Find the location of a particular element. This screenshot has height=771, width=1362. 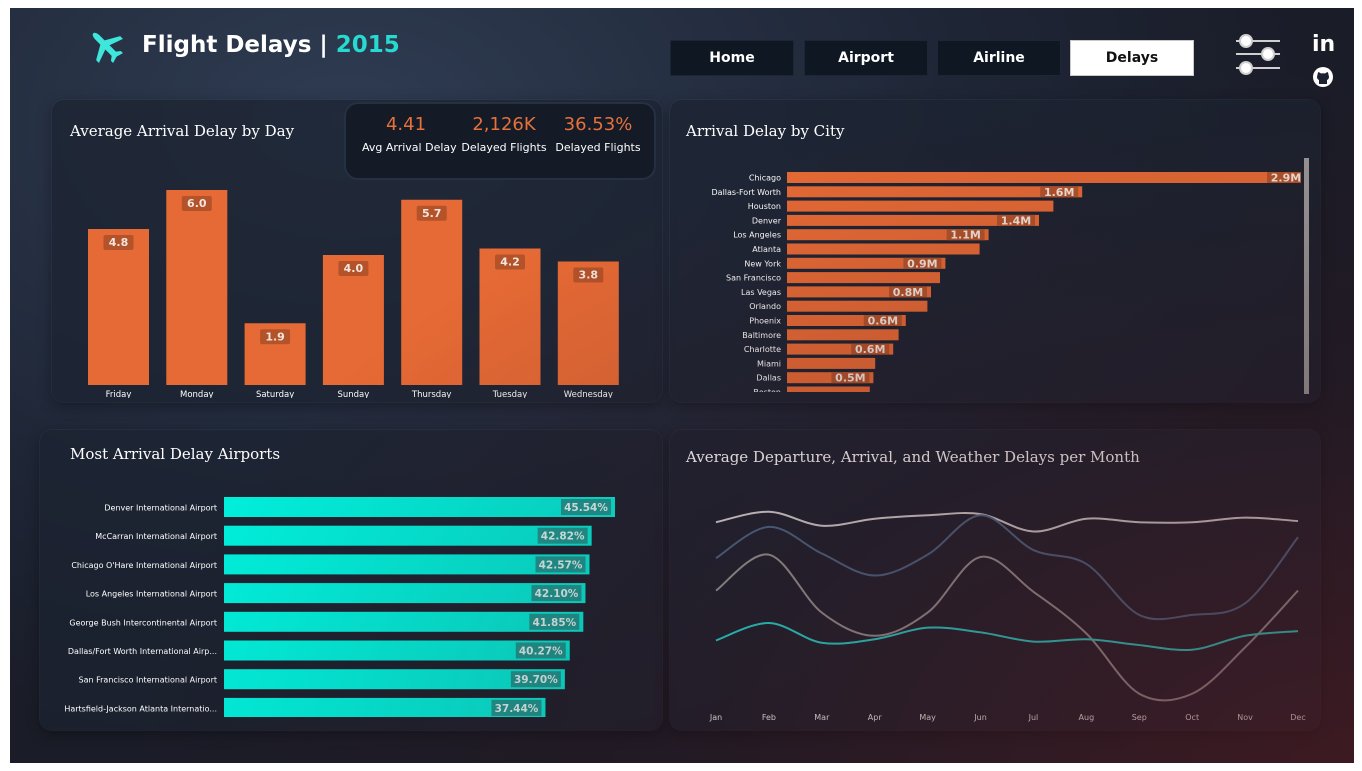

city-axis-label: Dallas is located at coordinates (768, 378).